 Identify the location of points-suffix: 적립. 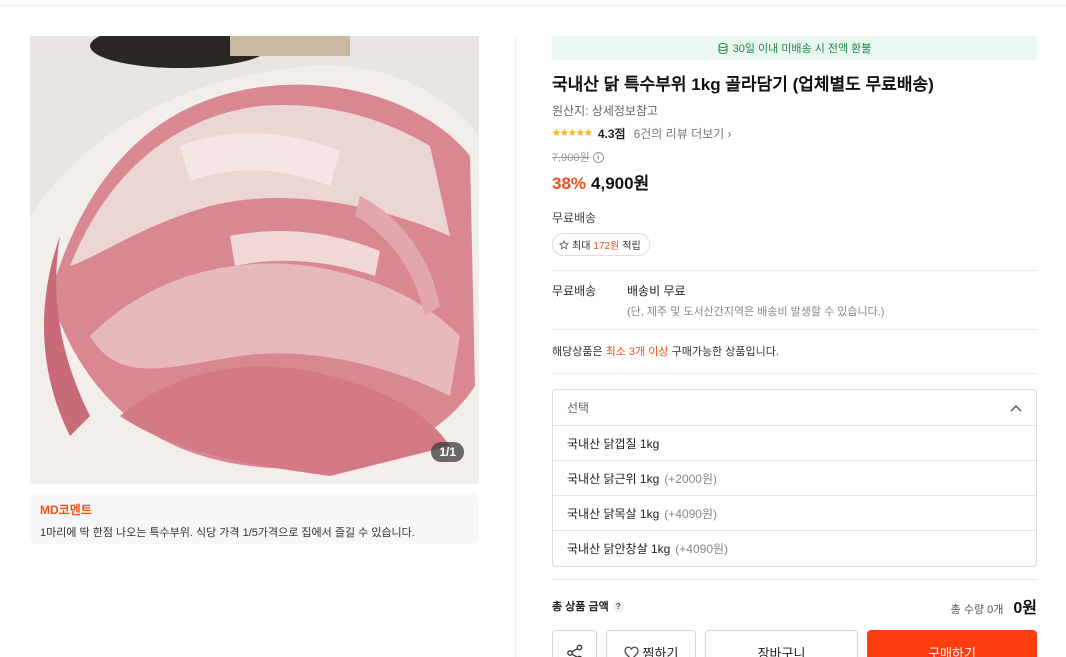
(631, 246).